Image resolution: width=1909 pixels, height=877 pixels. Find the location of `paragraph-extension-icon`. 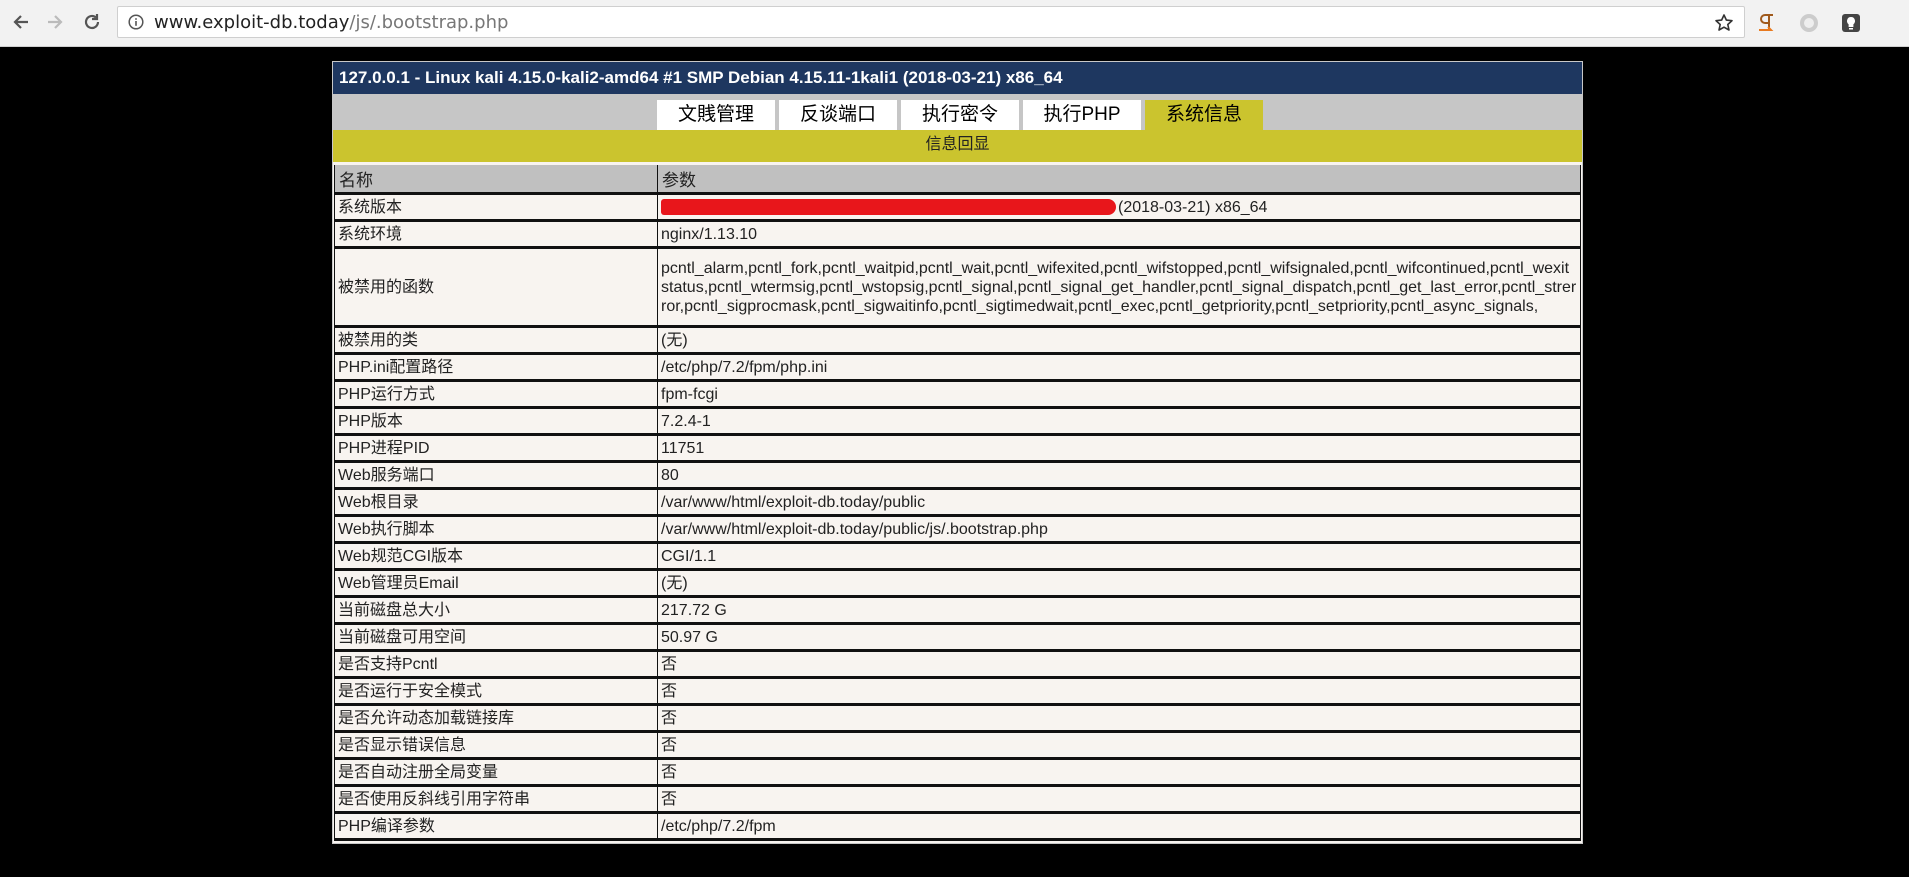

paragraph-extension-icon is located at coordinates (1767, 23).